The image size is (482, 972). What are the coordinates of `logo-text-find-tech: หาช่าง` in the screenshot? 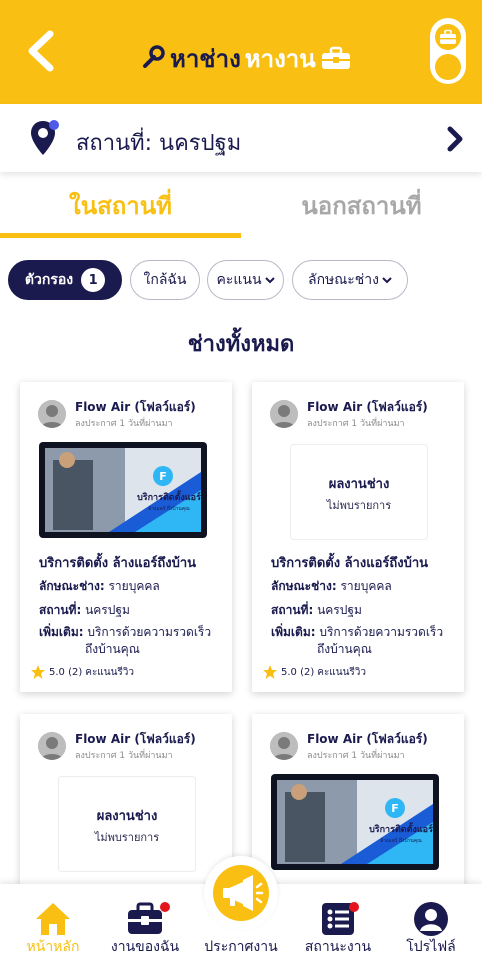 It's located at (205, 58).